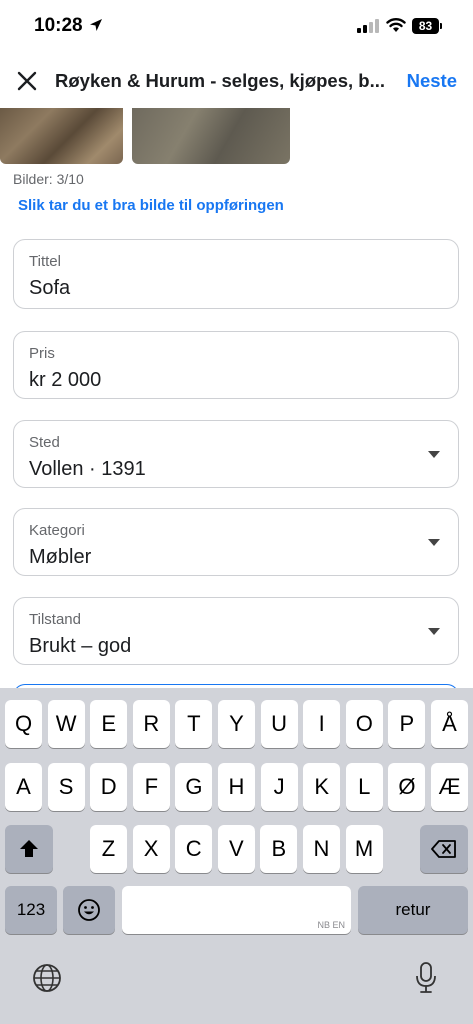  I want to click on key-d: D, so click(109, 787).